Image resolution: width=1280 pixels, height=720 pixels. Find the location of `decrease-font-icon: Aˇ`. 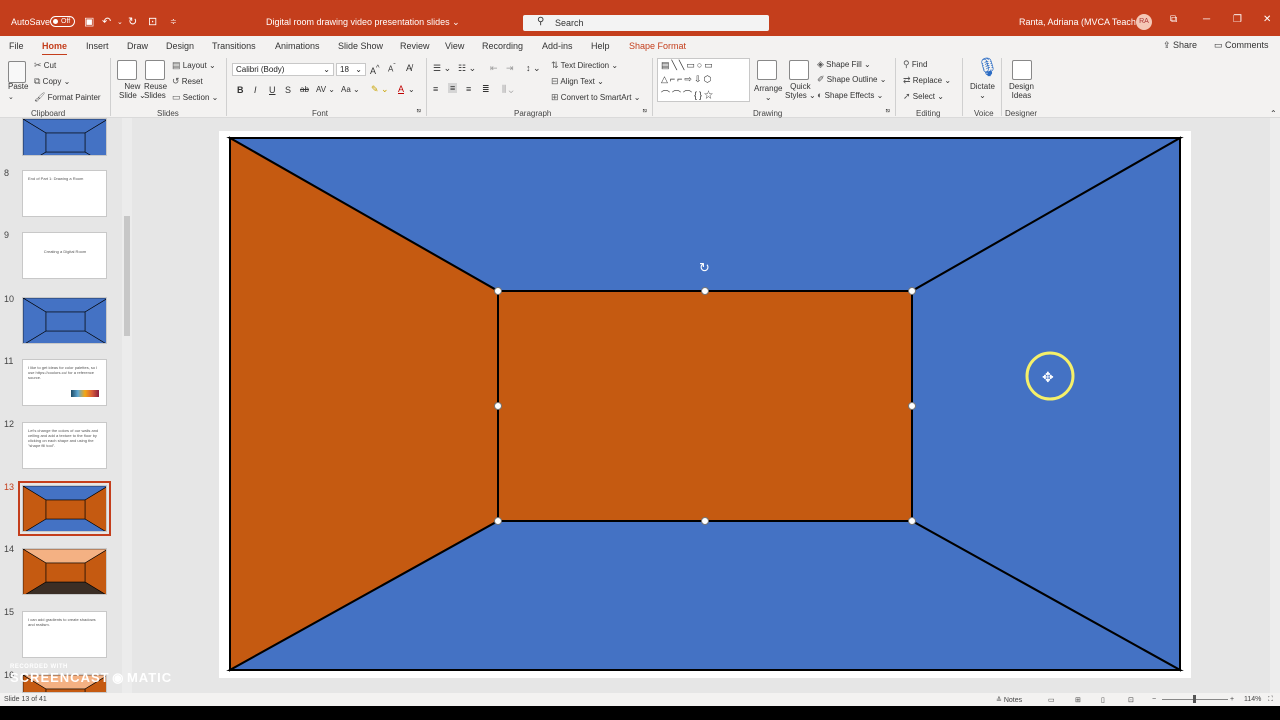

decrease-font-icon: Aˇ is located at coordinates (392, 68).